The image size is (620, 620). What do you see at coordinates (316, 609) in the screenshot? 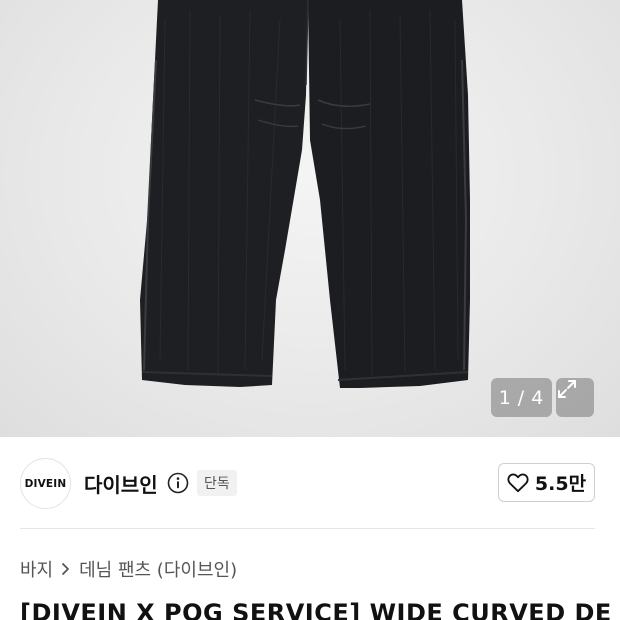
I see `product-title: [DIVEIN X POG SERVICE] WIDE CURVED DE` at bounding box center [316, 609].